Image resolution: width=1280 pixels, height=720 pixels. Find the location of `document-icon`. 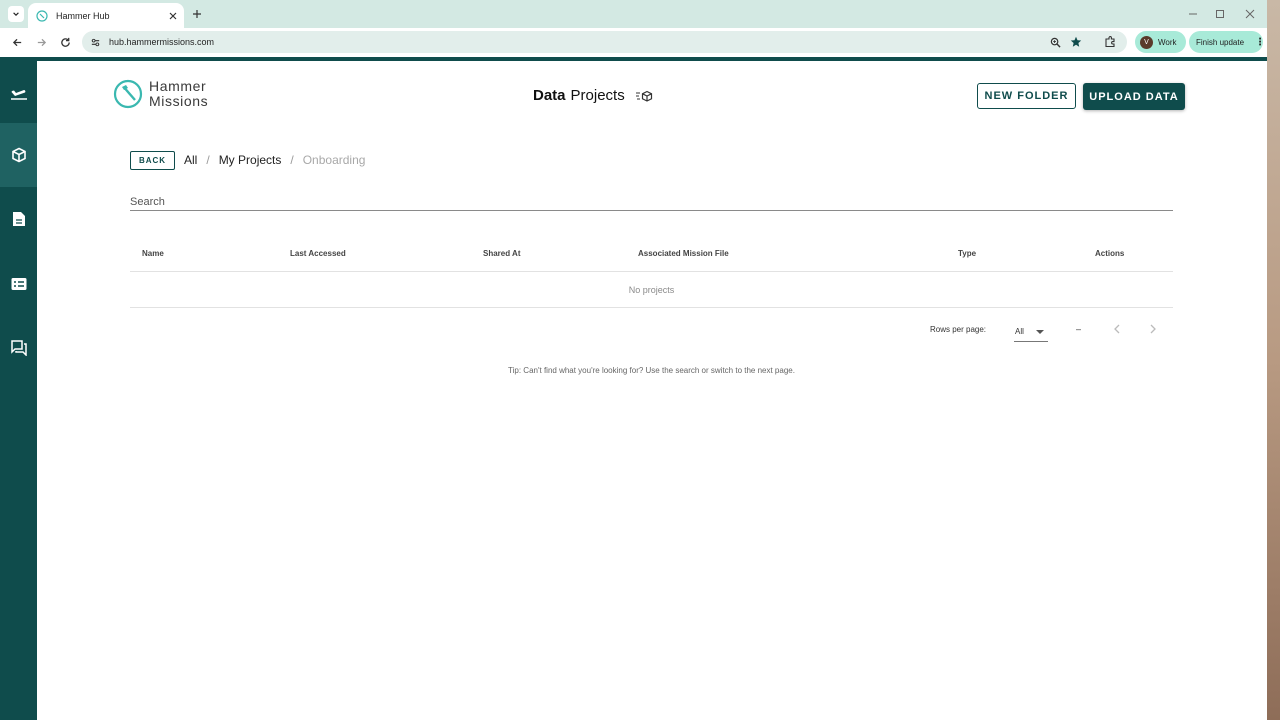

document-icon is located at coordinates (18, 219).